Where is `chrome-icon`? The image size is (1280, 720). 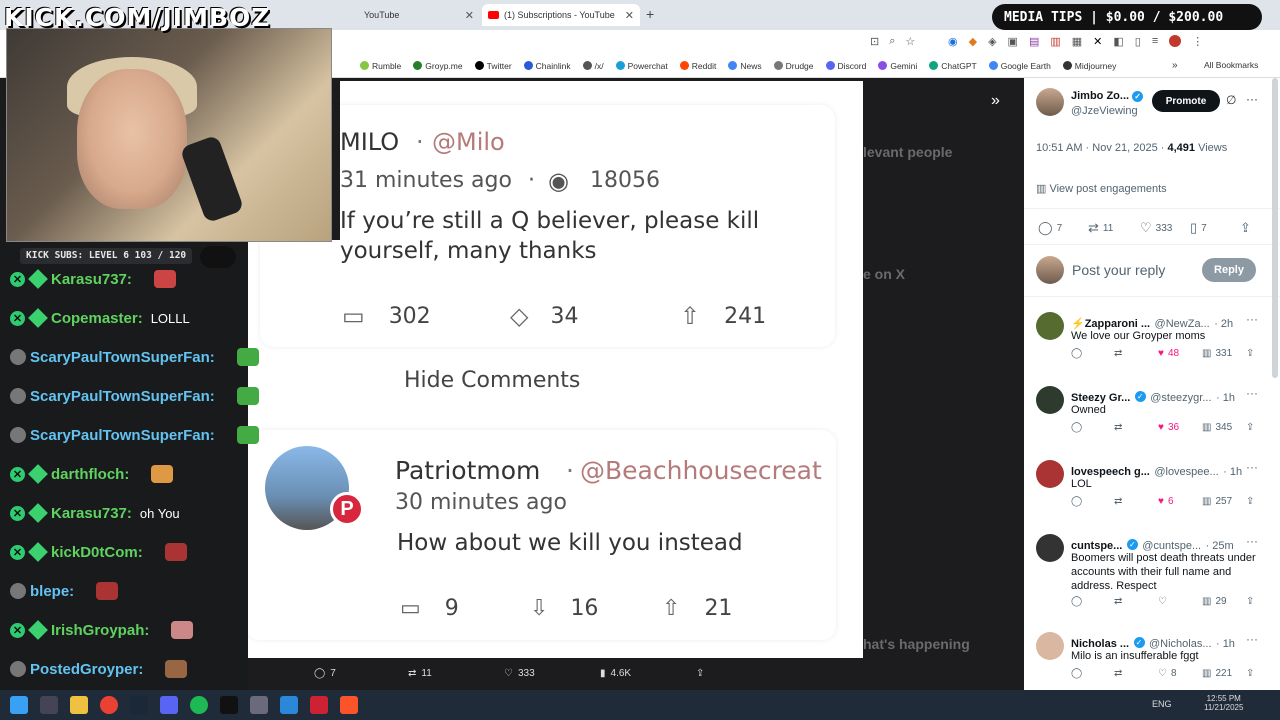 chrome-icon is located at coordinates (109, 705).